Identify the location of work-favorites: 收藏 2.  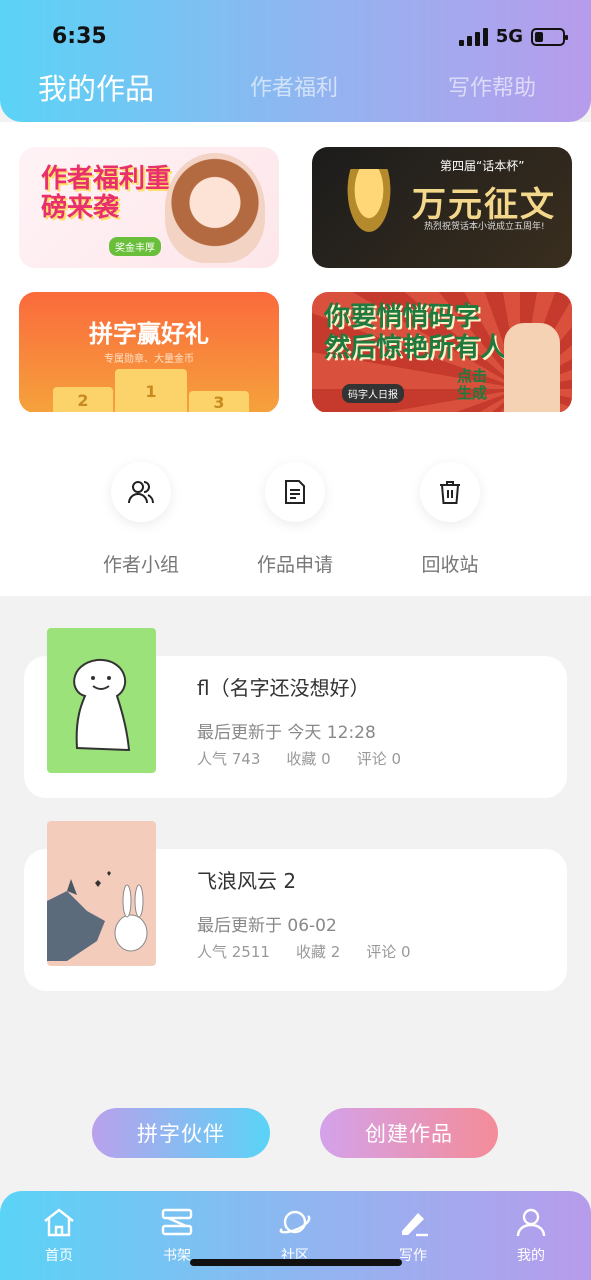
(318, 952).